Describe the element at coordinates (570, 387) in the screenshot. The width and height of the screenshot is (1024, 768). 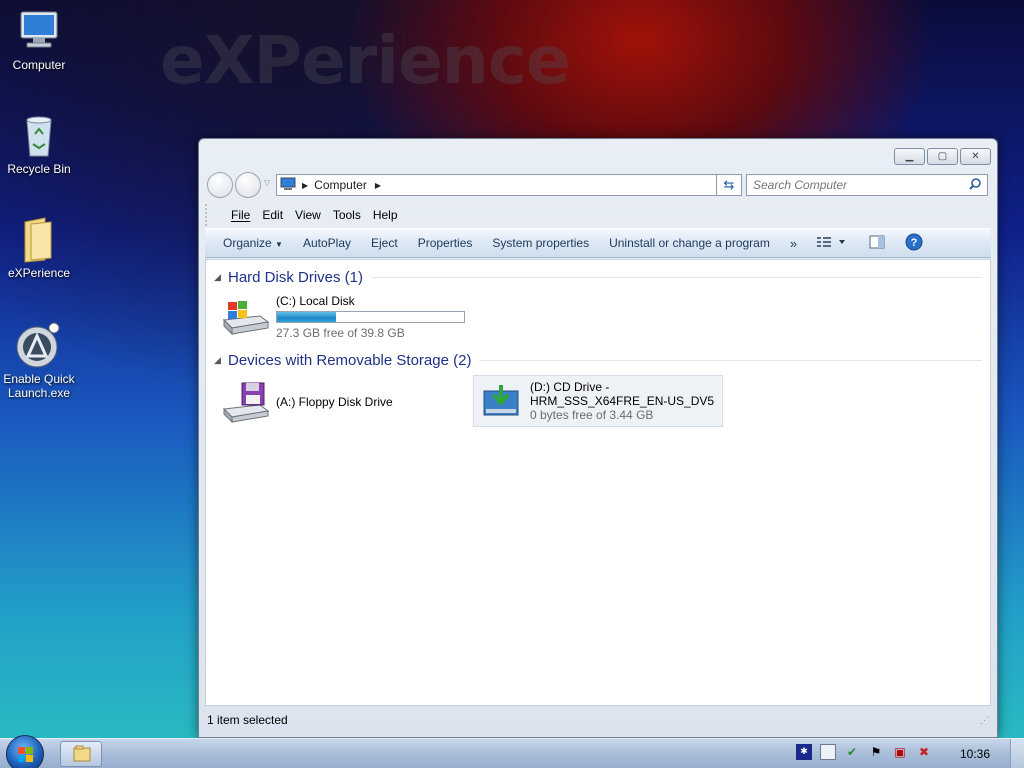
I see `drive-name-line1: (D:) CD Drive -` at that location.